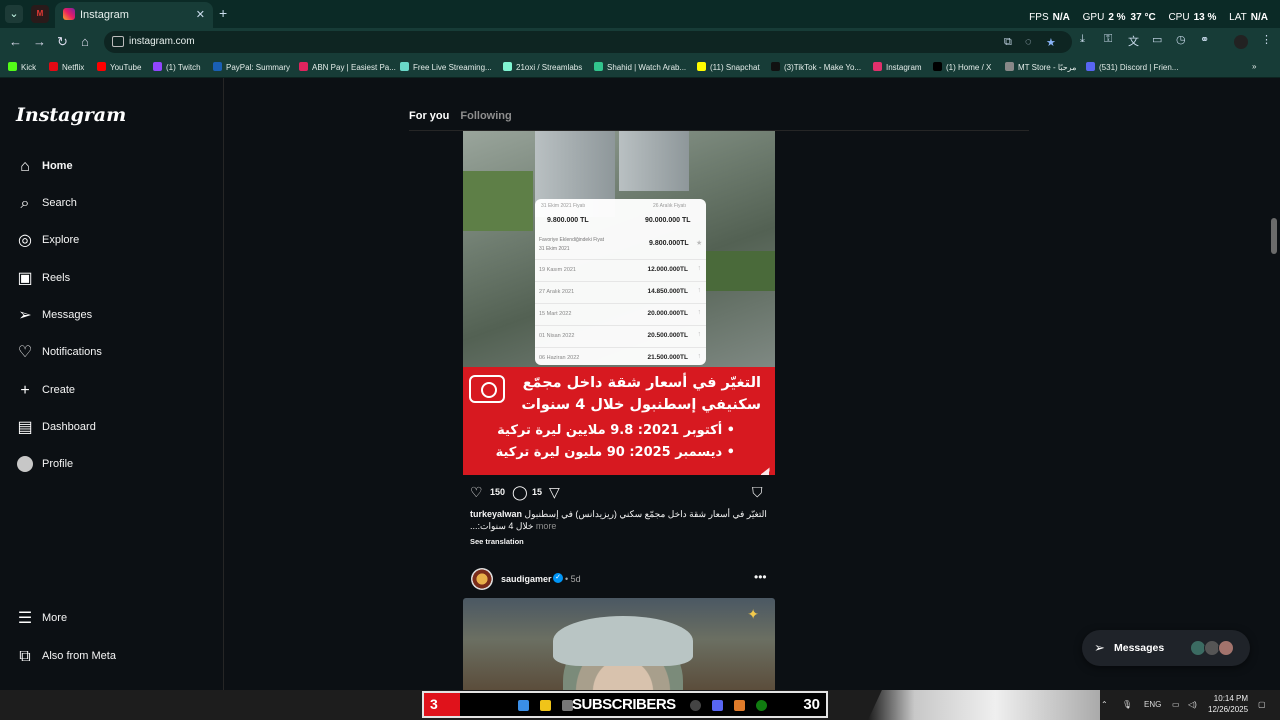 The image size is (1280, 720). What do you see at coordinates (71, 115) in the screenshot?
I see `instagram-logo: Instagram` at bounding box center [71, 115].